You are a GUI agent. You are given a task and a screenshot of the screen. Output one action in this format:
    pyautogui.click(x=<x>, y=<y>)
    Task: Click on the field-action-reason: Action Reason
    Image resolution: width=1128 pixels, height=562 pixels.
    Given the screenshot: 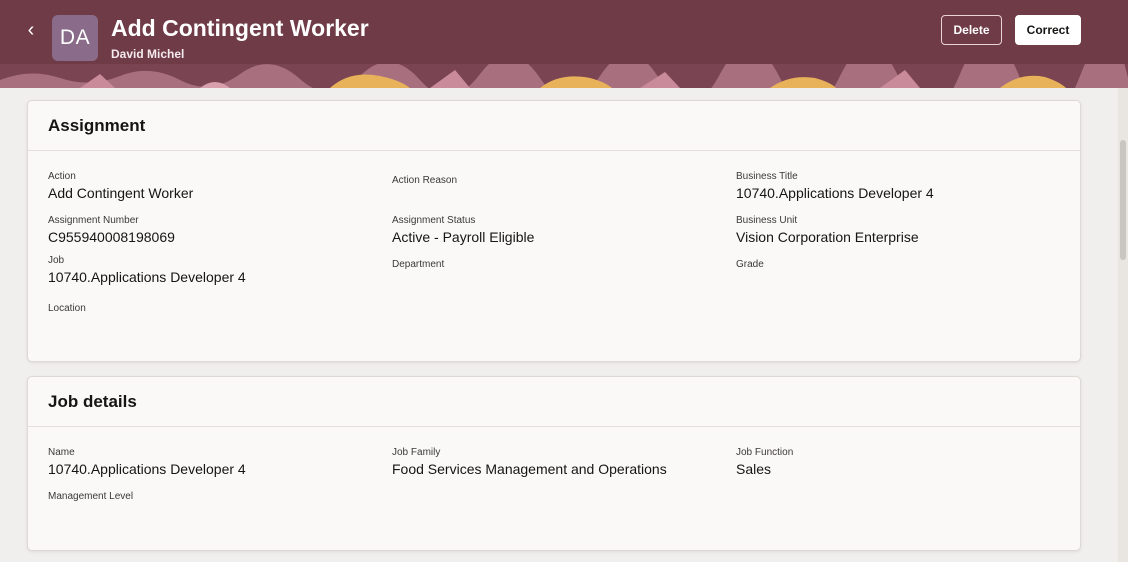 What is the action you would take?
    pyautogui.click(x=552, y=181)
    